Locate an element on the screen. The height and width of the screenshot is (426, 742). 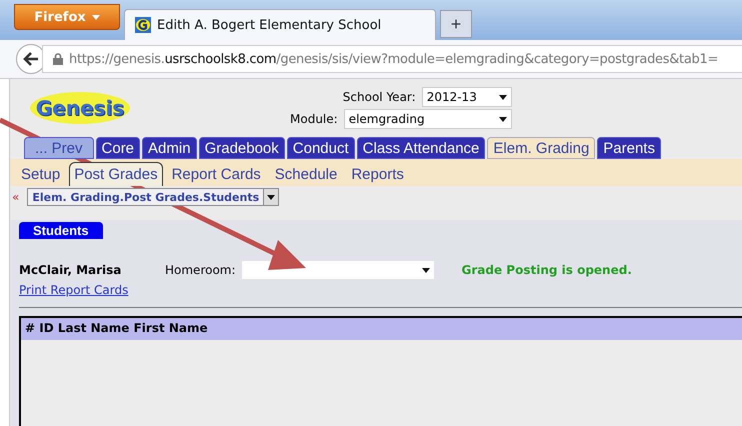
new-tab-button: + is located at coordinates (456, 24).